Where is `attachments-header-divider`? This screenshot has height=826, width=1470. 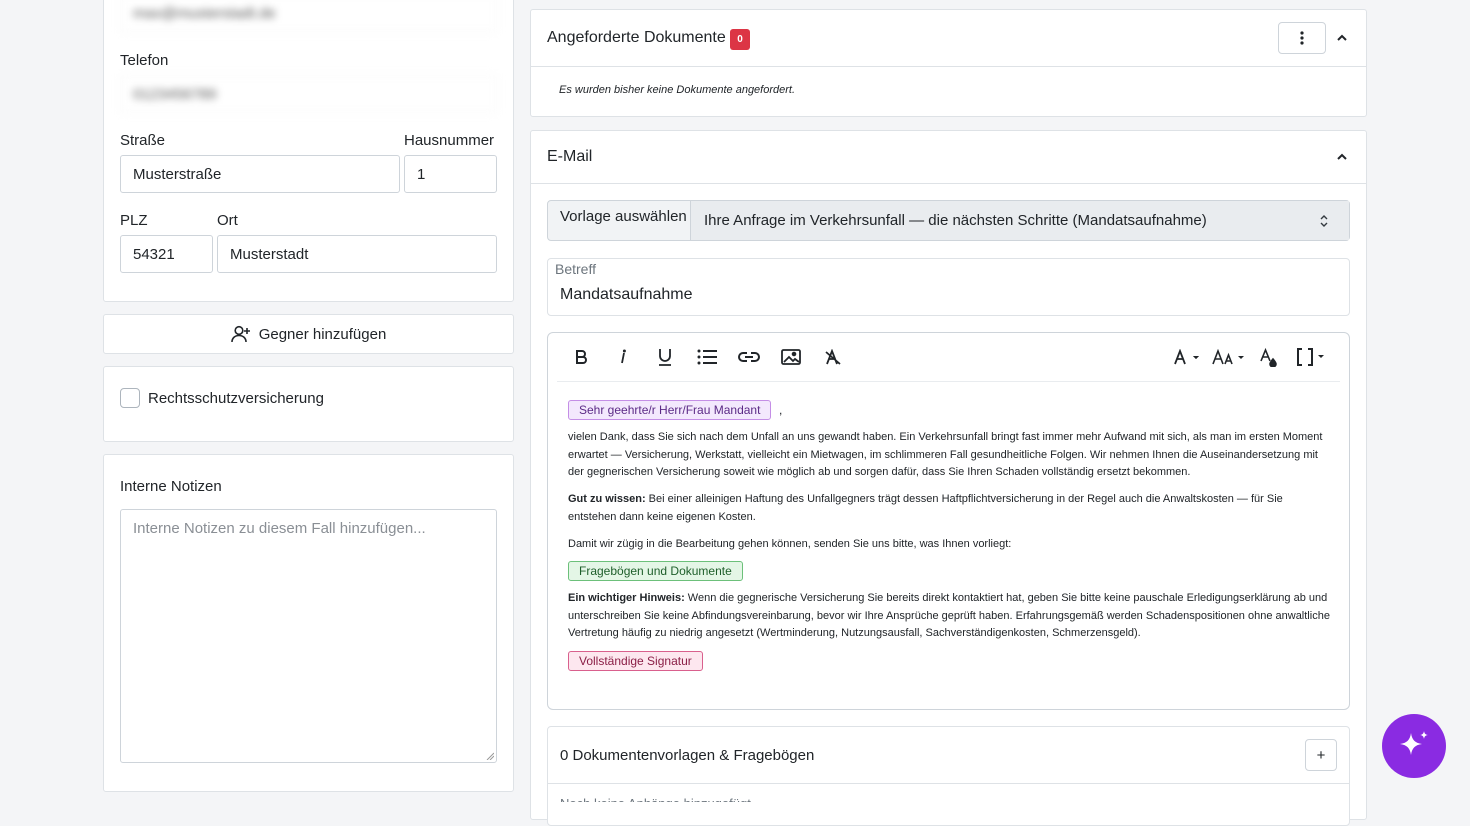 attachments-header-divider is located at coordinates (948, 783).